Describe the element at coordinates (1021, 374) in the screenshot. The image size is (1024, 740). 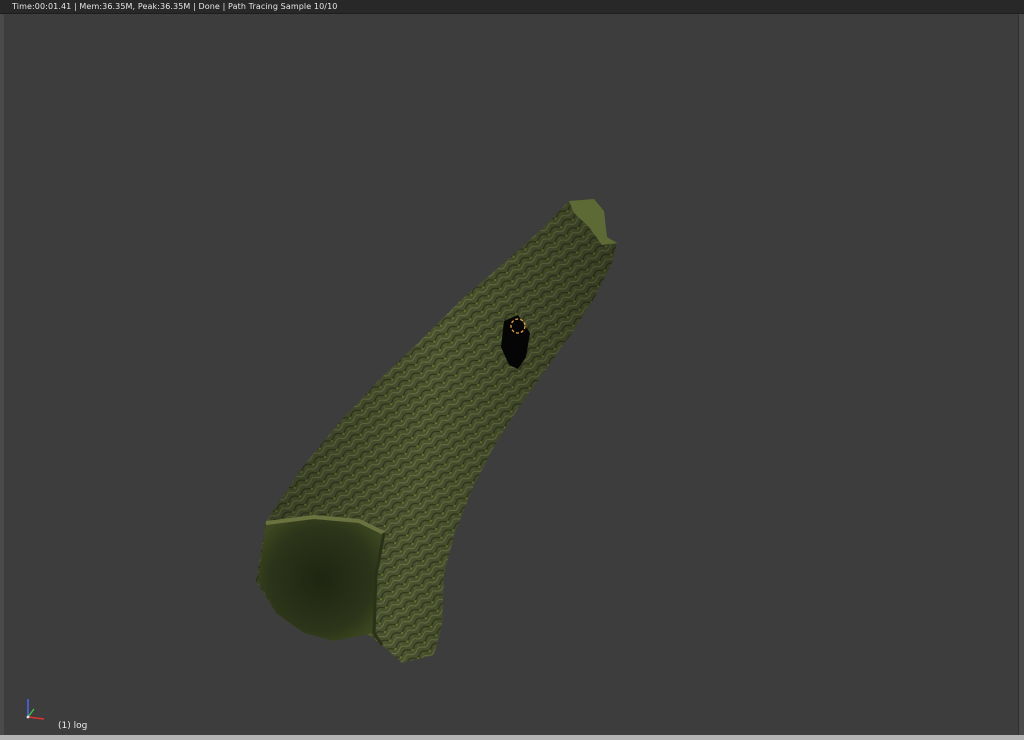
I see `viewport-right-border` at that location.